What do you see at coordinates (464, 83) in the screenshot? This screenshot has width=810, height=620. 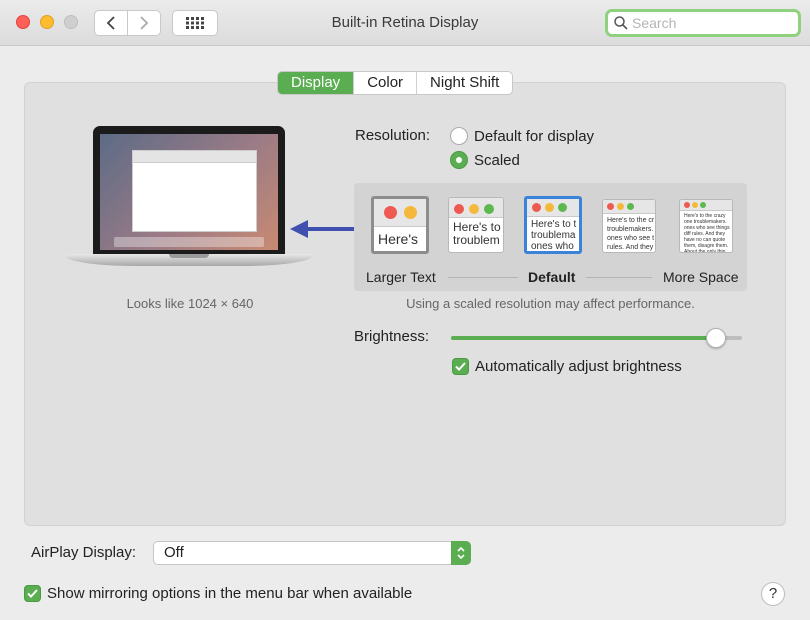 I see `tab-night-shift: Night Shift` at bounding box center [464, 83].